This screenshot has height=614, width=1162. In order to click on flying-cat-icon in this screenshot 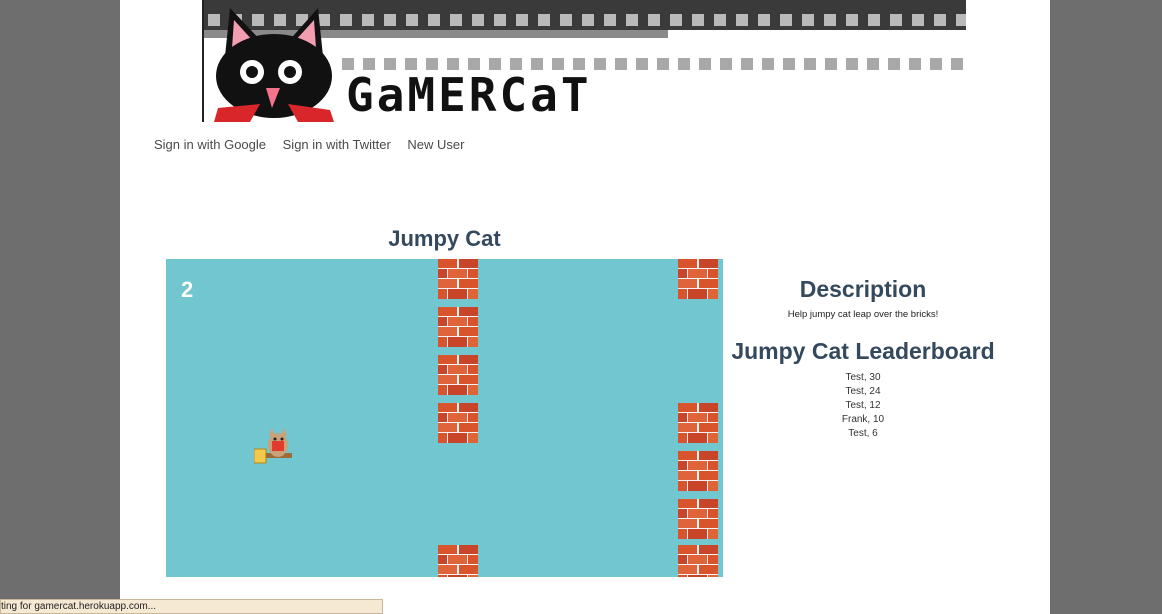, I will do `click(273, 446)`.